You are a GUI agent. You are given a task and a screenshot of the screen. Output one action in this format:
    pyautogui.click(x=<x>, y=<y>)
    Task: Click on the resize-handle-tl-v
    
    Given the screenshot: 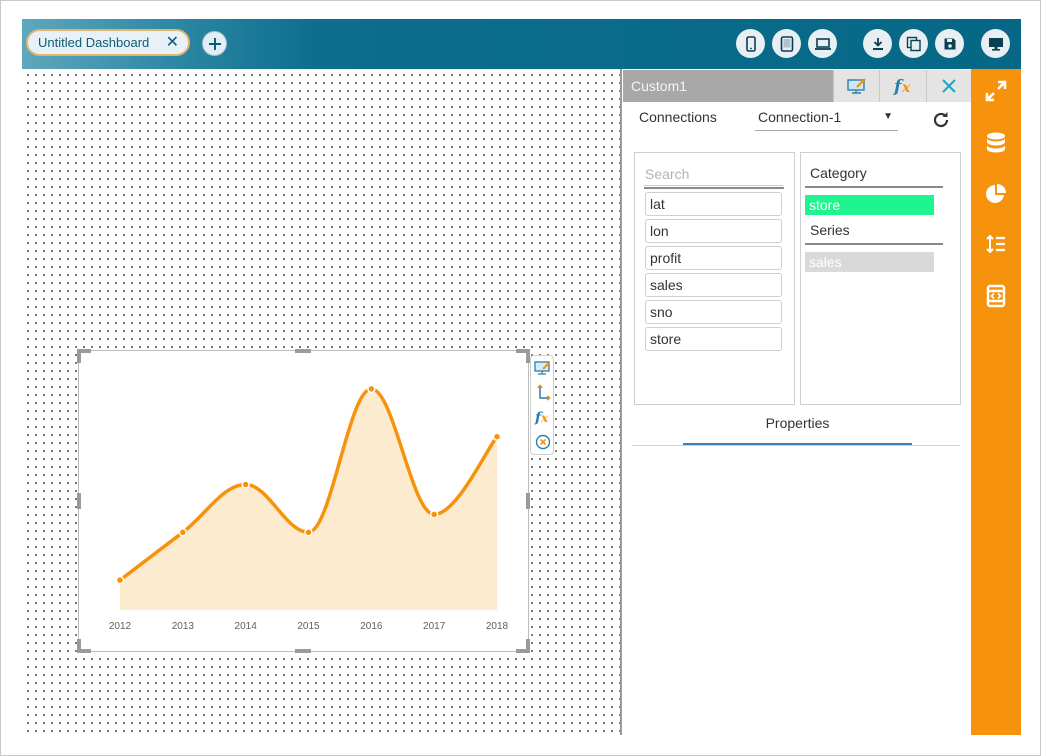 What is the action you would take?
    pyautogui.click(x=79, y=356)
    